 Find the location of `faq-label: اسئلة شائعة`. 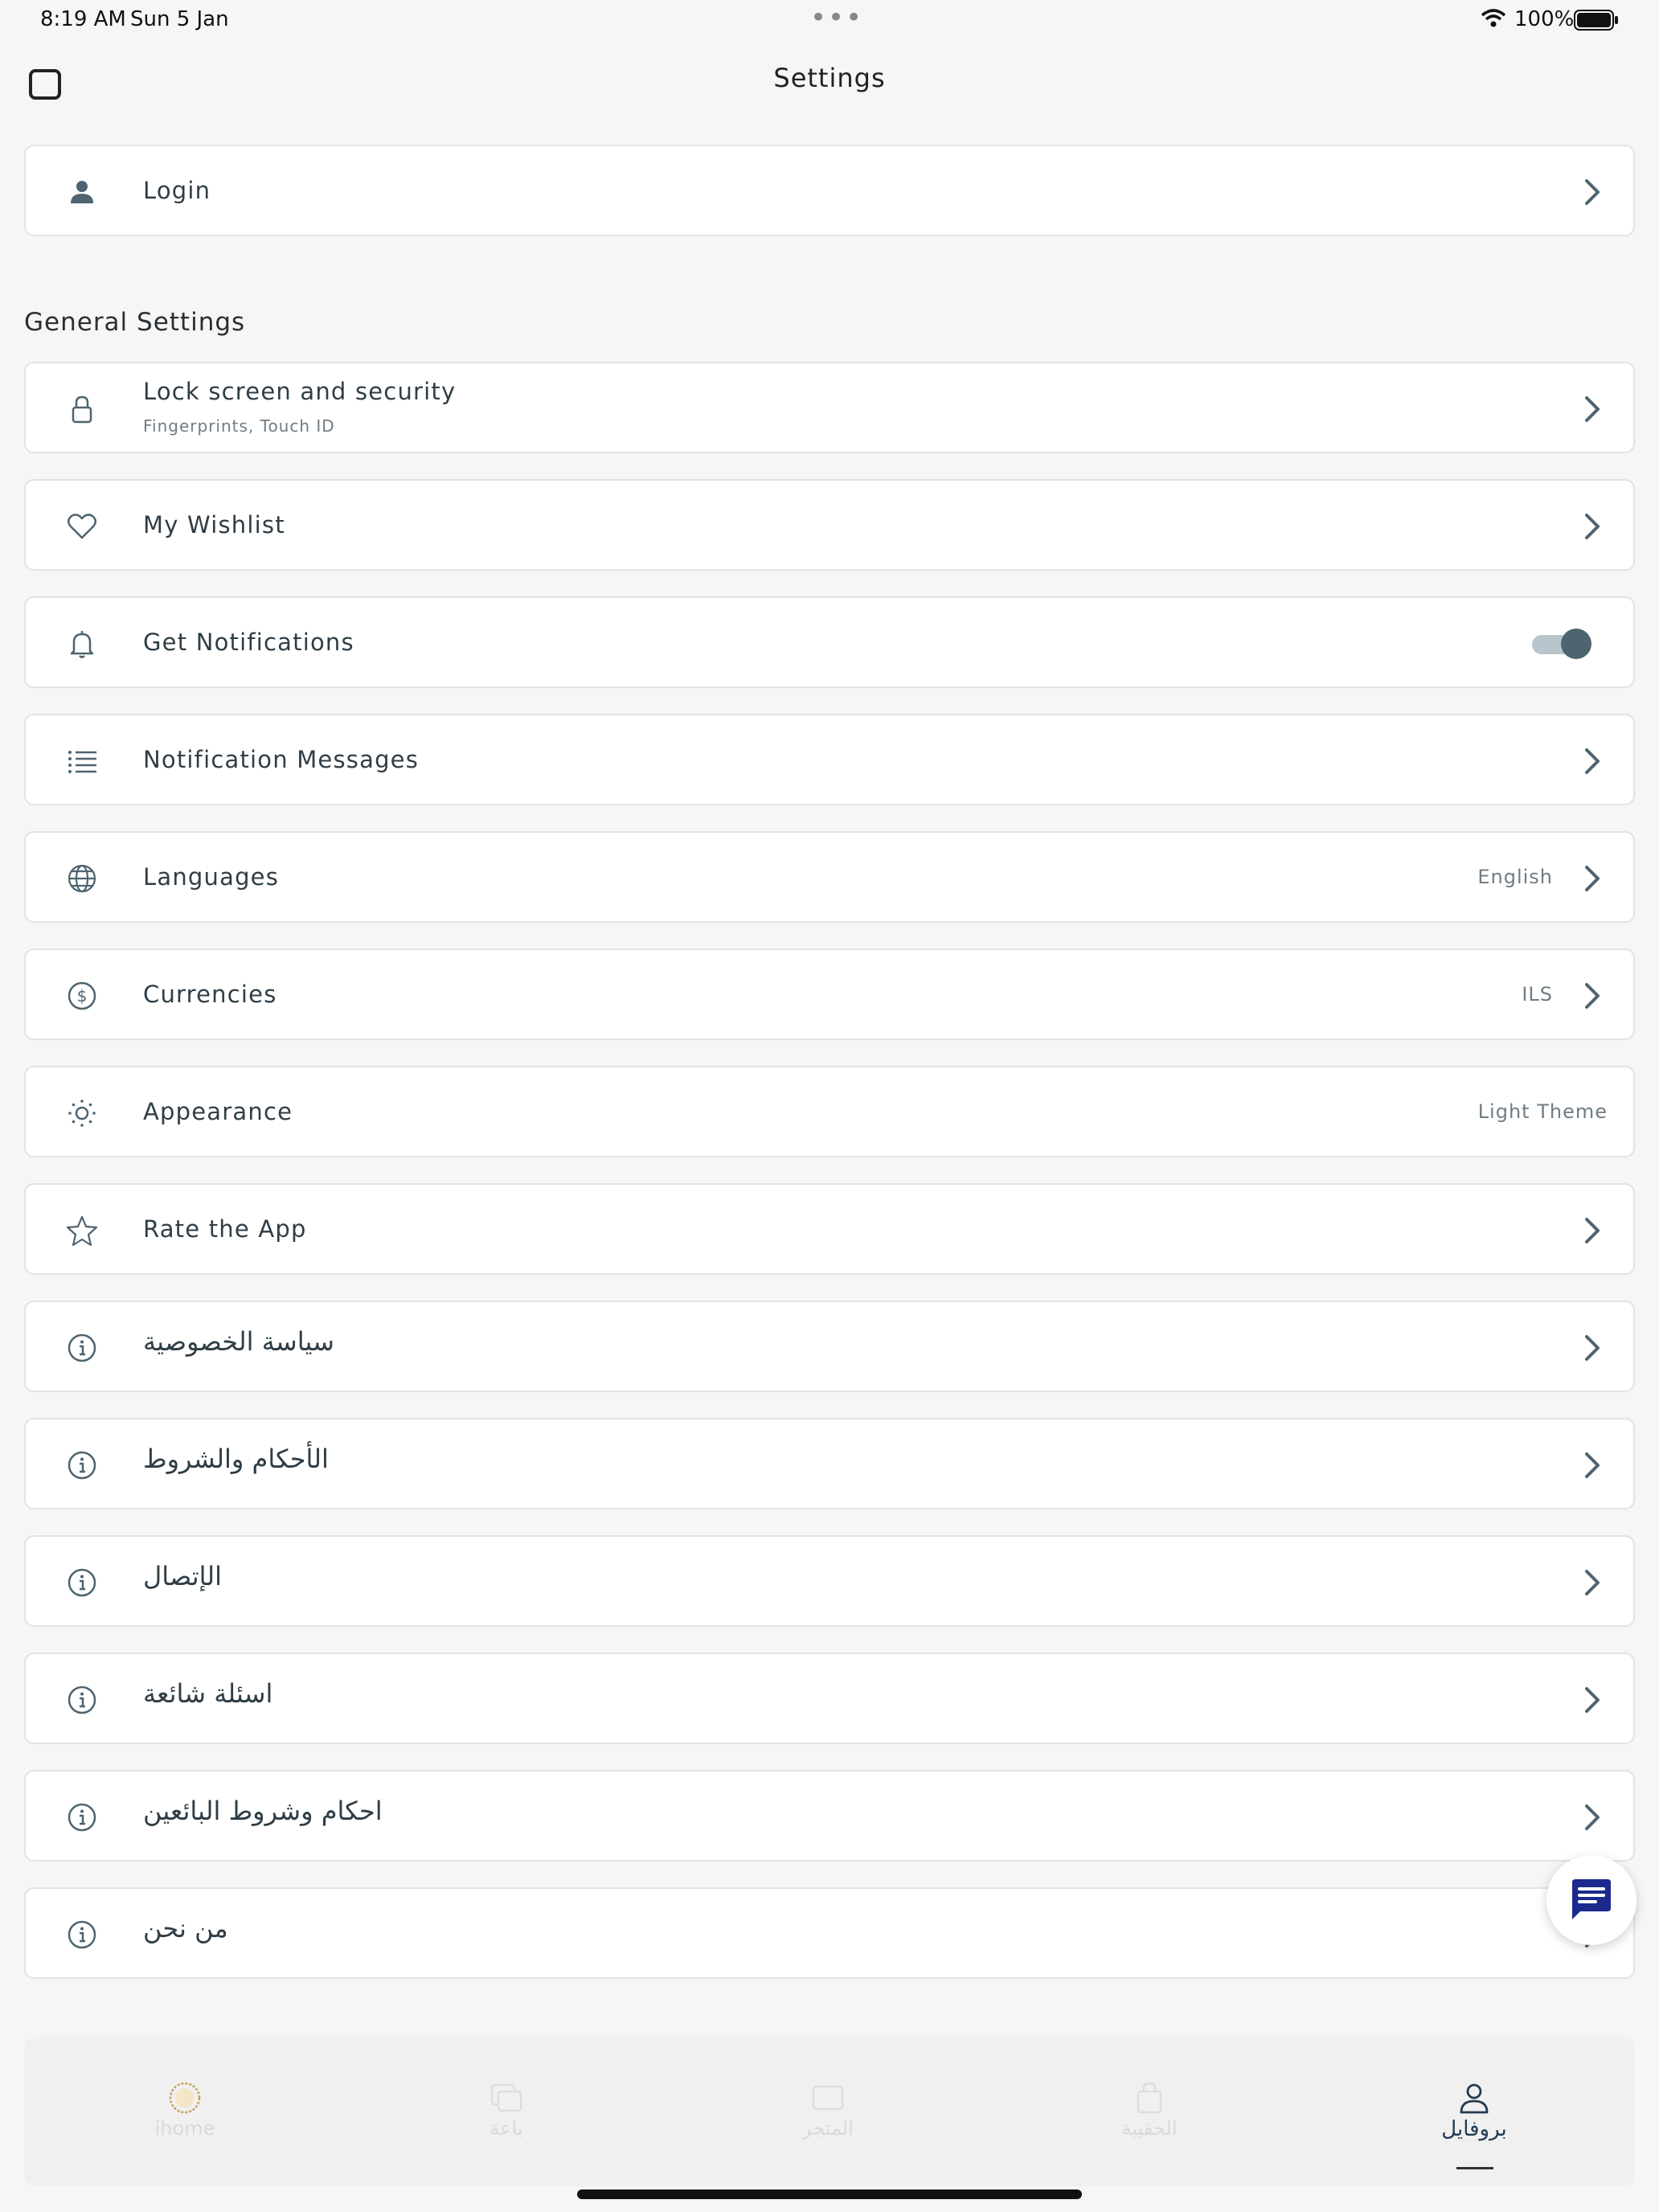

faq-label: اسئلة شائعة is located at coordinates (208, 1693).